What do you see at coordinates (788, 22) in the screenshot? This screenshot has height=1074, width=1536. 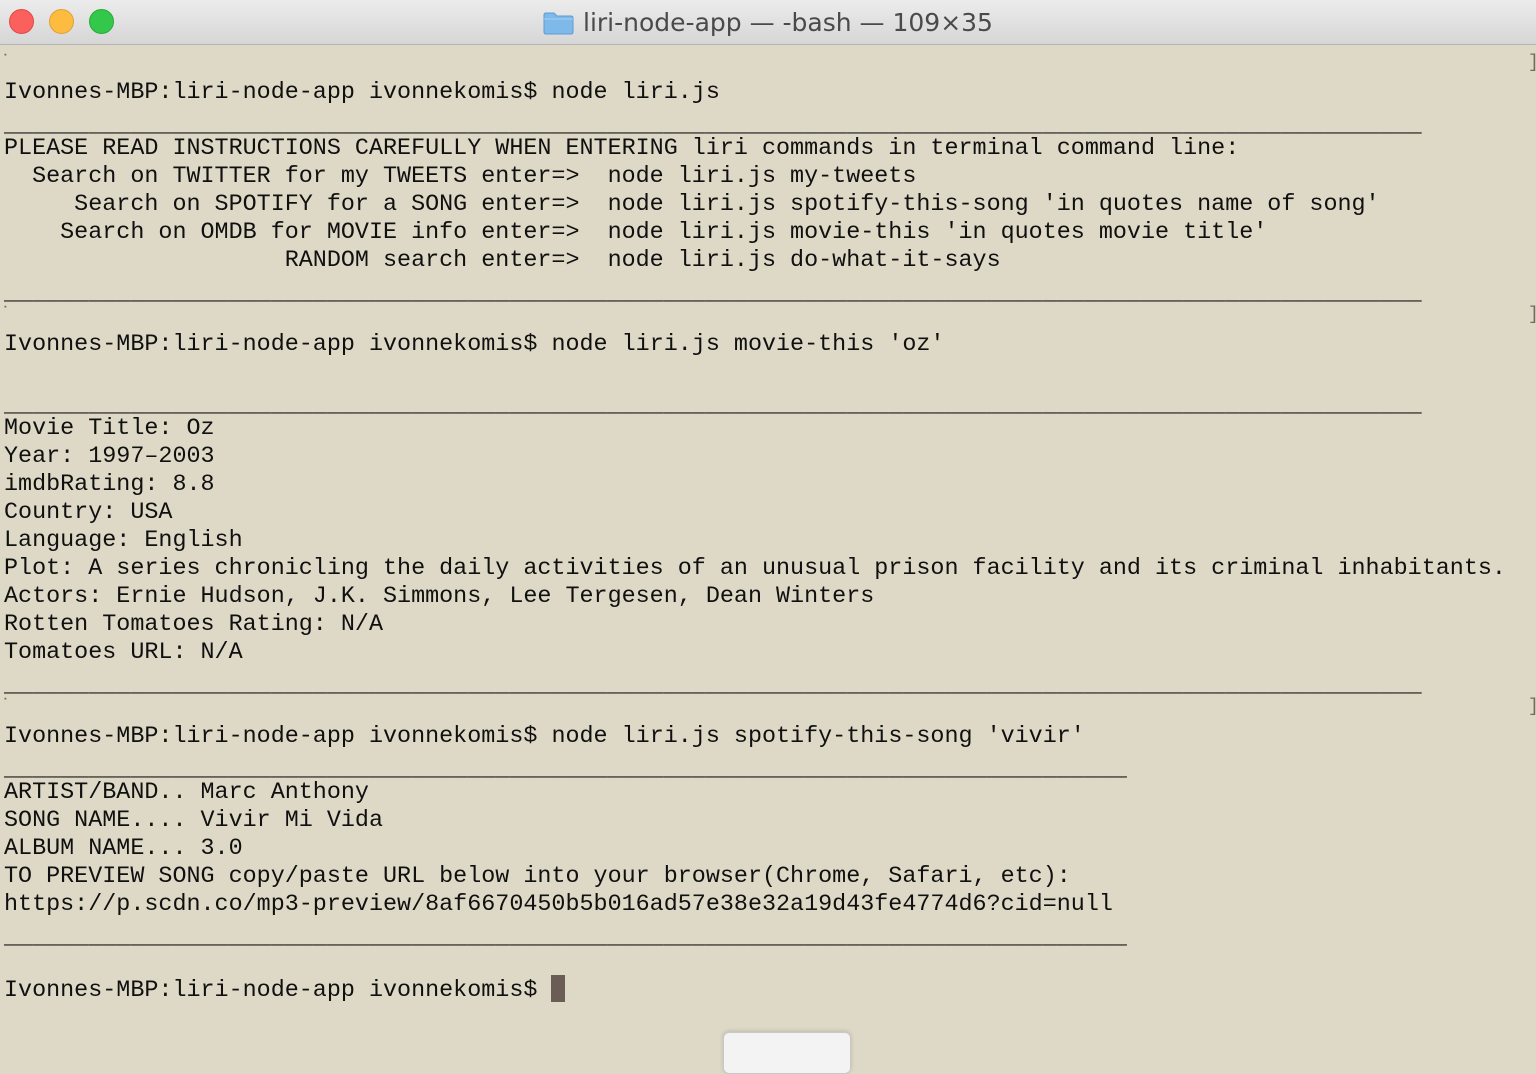 I see `window-title: liri-node-app — -bash — 109×35` at bounding box center [788, 22].